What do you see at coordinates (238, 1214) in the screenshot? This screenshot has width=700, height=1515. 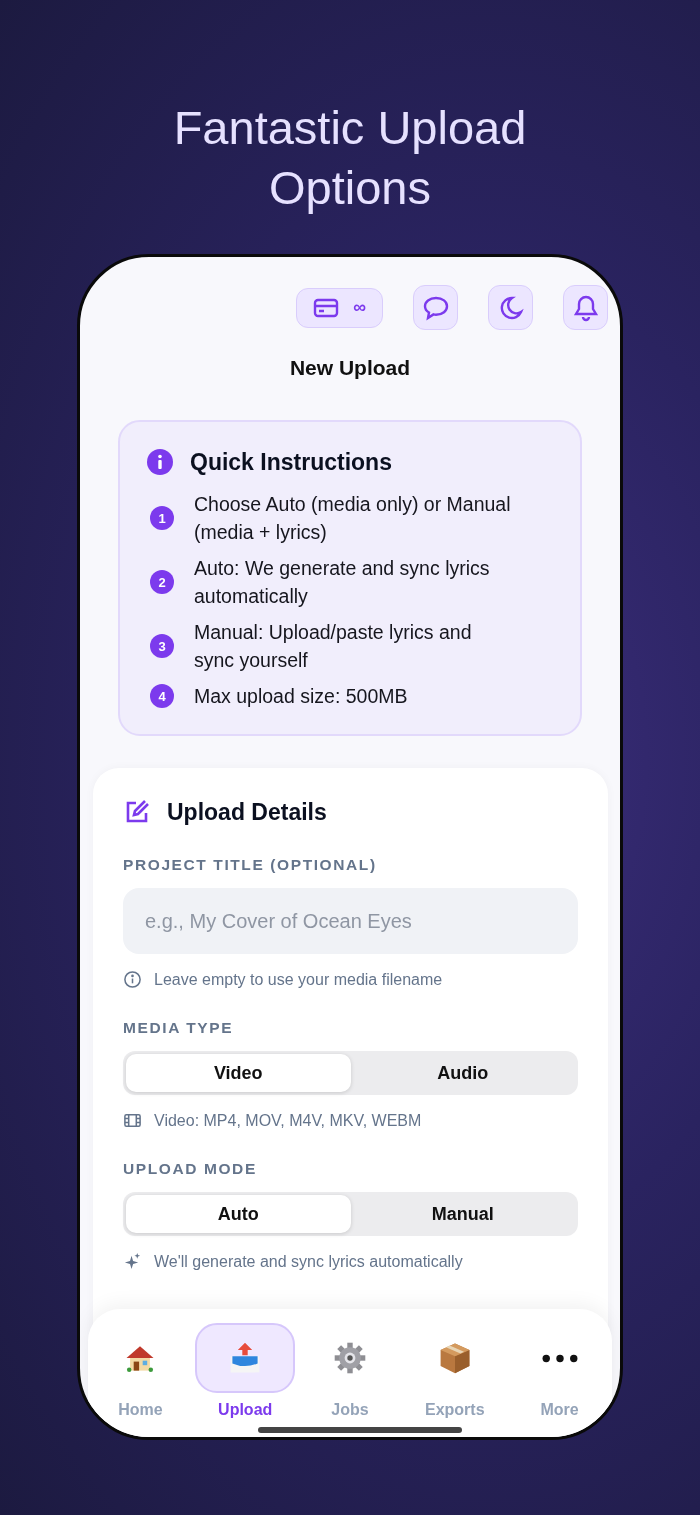 I see `segment-option: Auto` at bounding box center [238, 1214].